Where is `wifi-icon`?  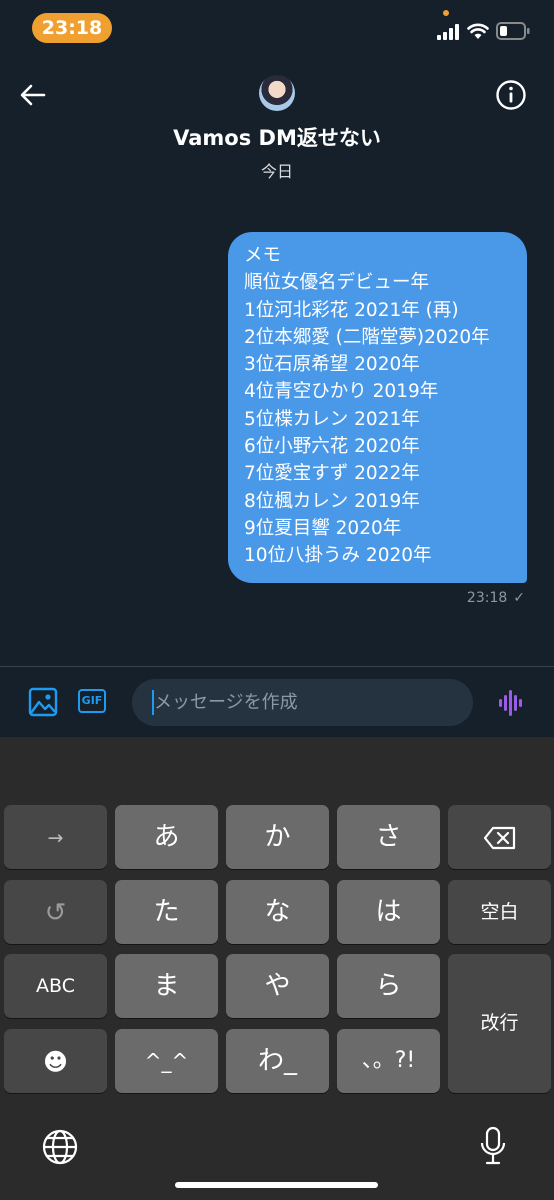 wifi-icon is located at coordinates (478, 31).